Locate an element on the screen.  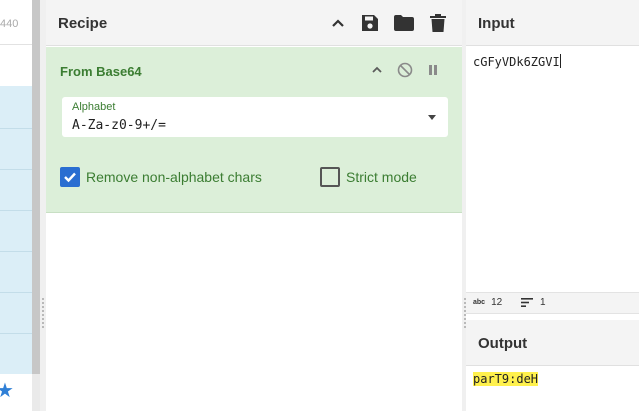
char-count-value: 12 is located at coordinates (497, 302).